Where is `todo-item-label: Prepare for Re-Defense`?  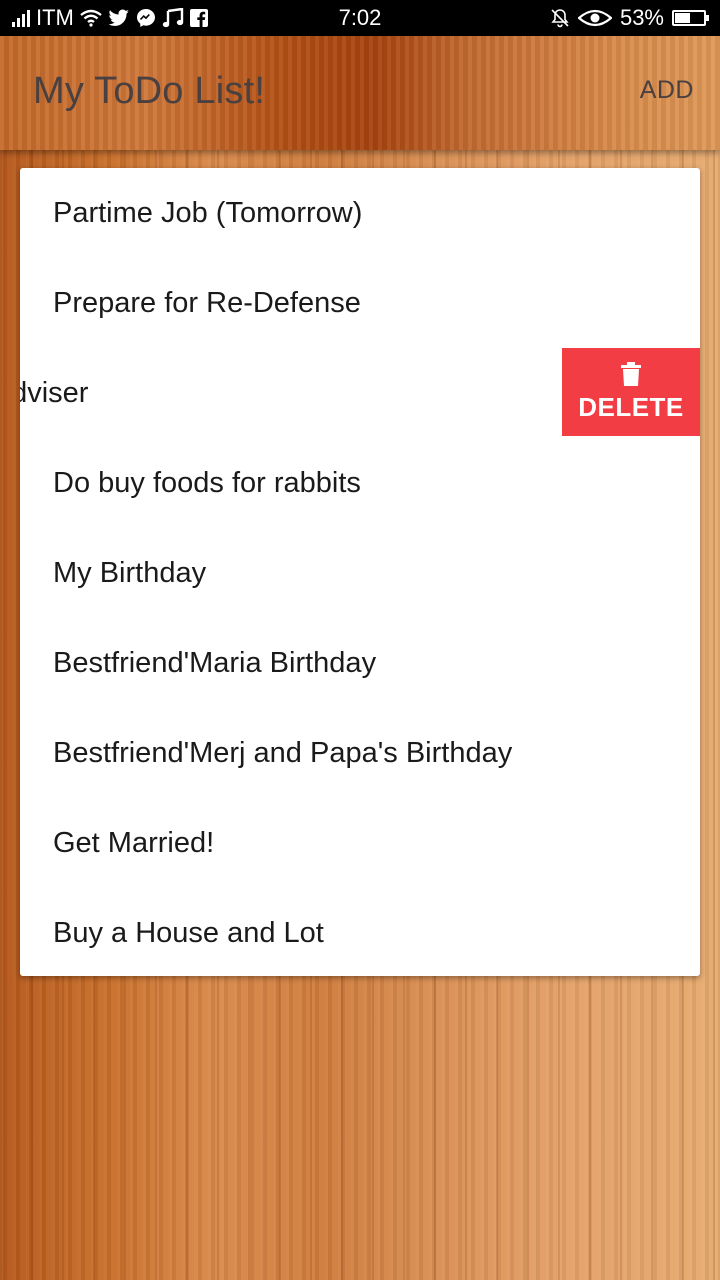 todo-item-label: Prepare for Re-Defense is located at coordinates (207, 302).